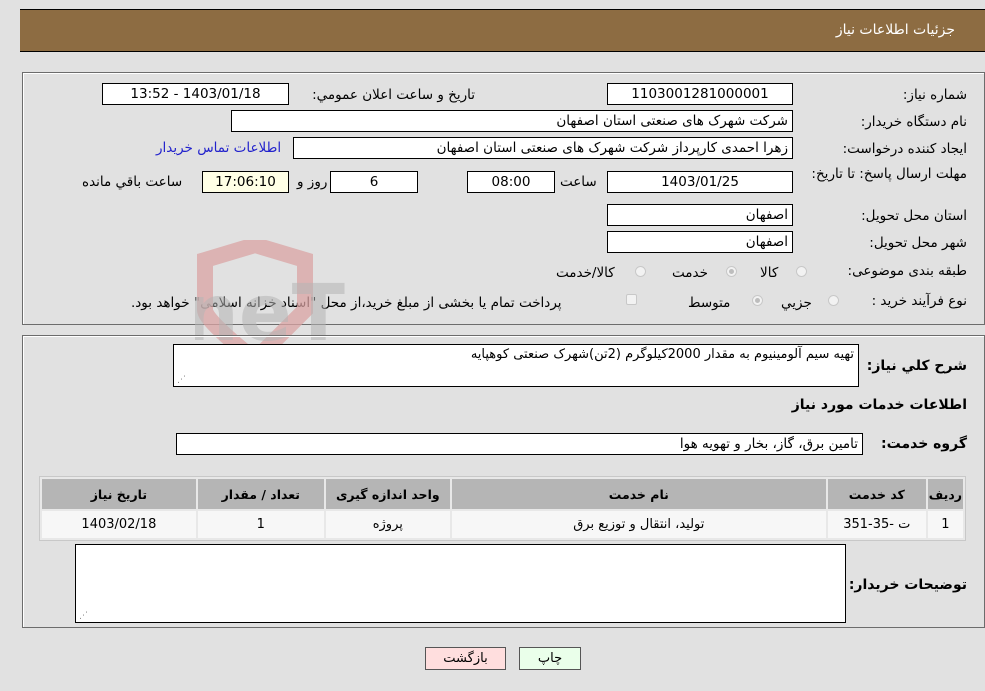 This screenshot has height=691, width=985. What do you see at coordinates (502, 30) in the screenshot?
I see `page-header: جزئیات اطلاعات نیاز` at bounding box center [502, 30].